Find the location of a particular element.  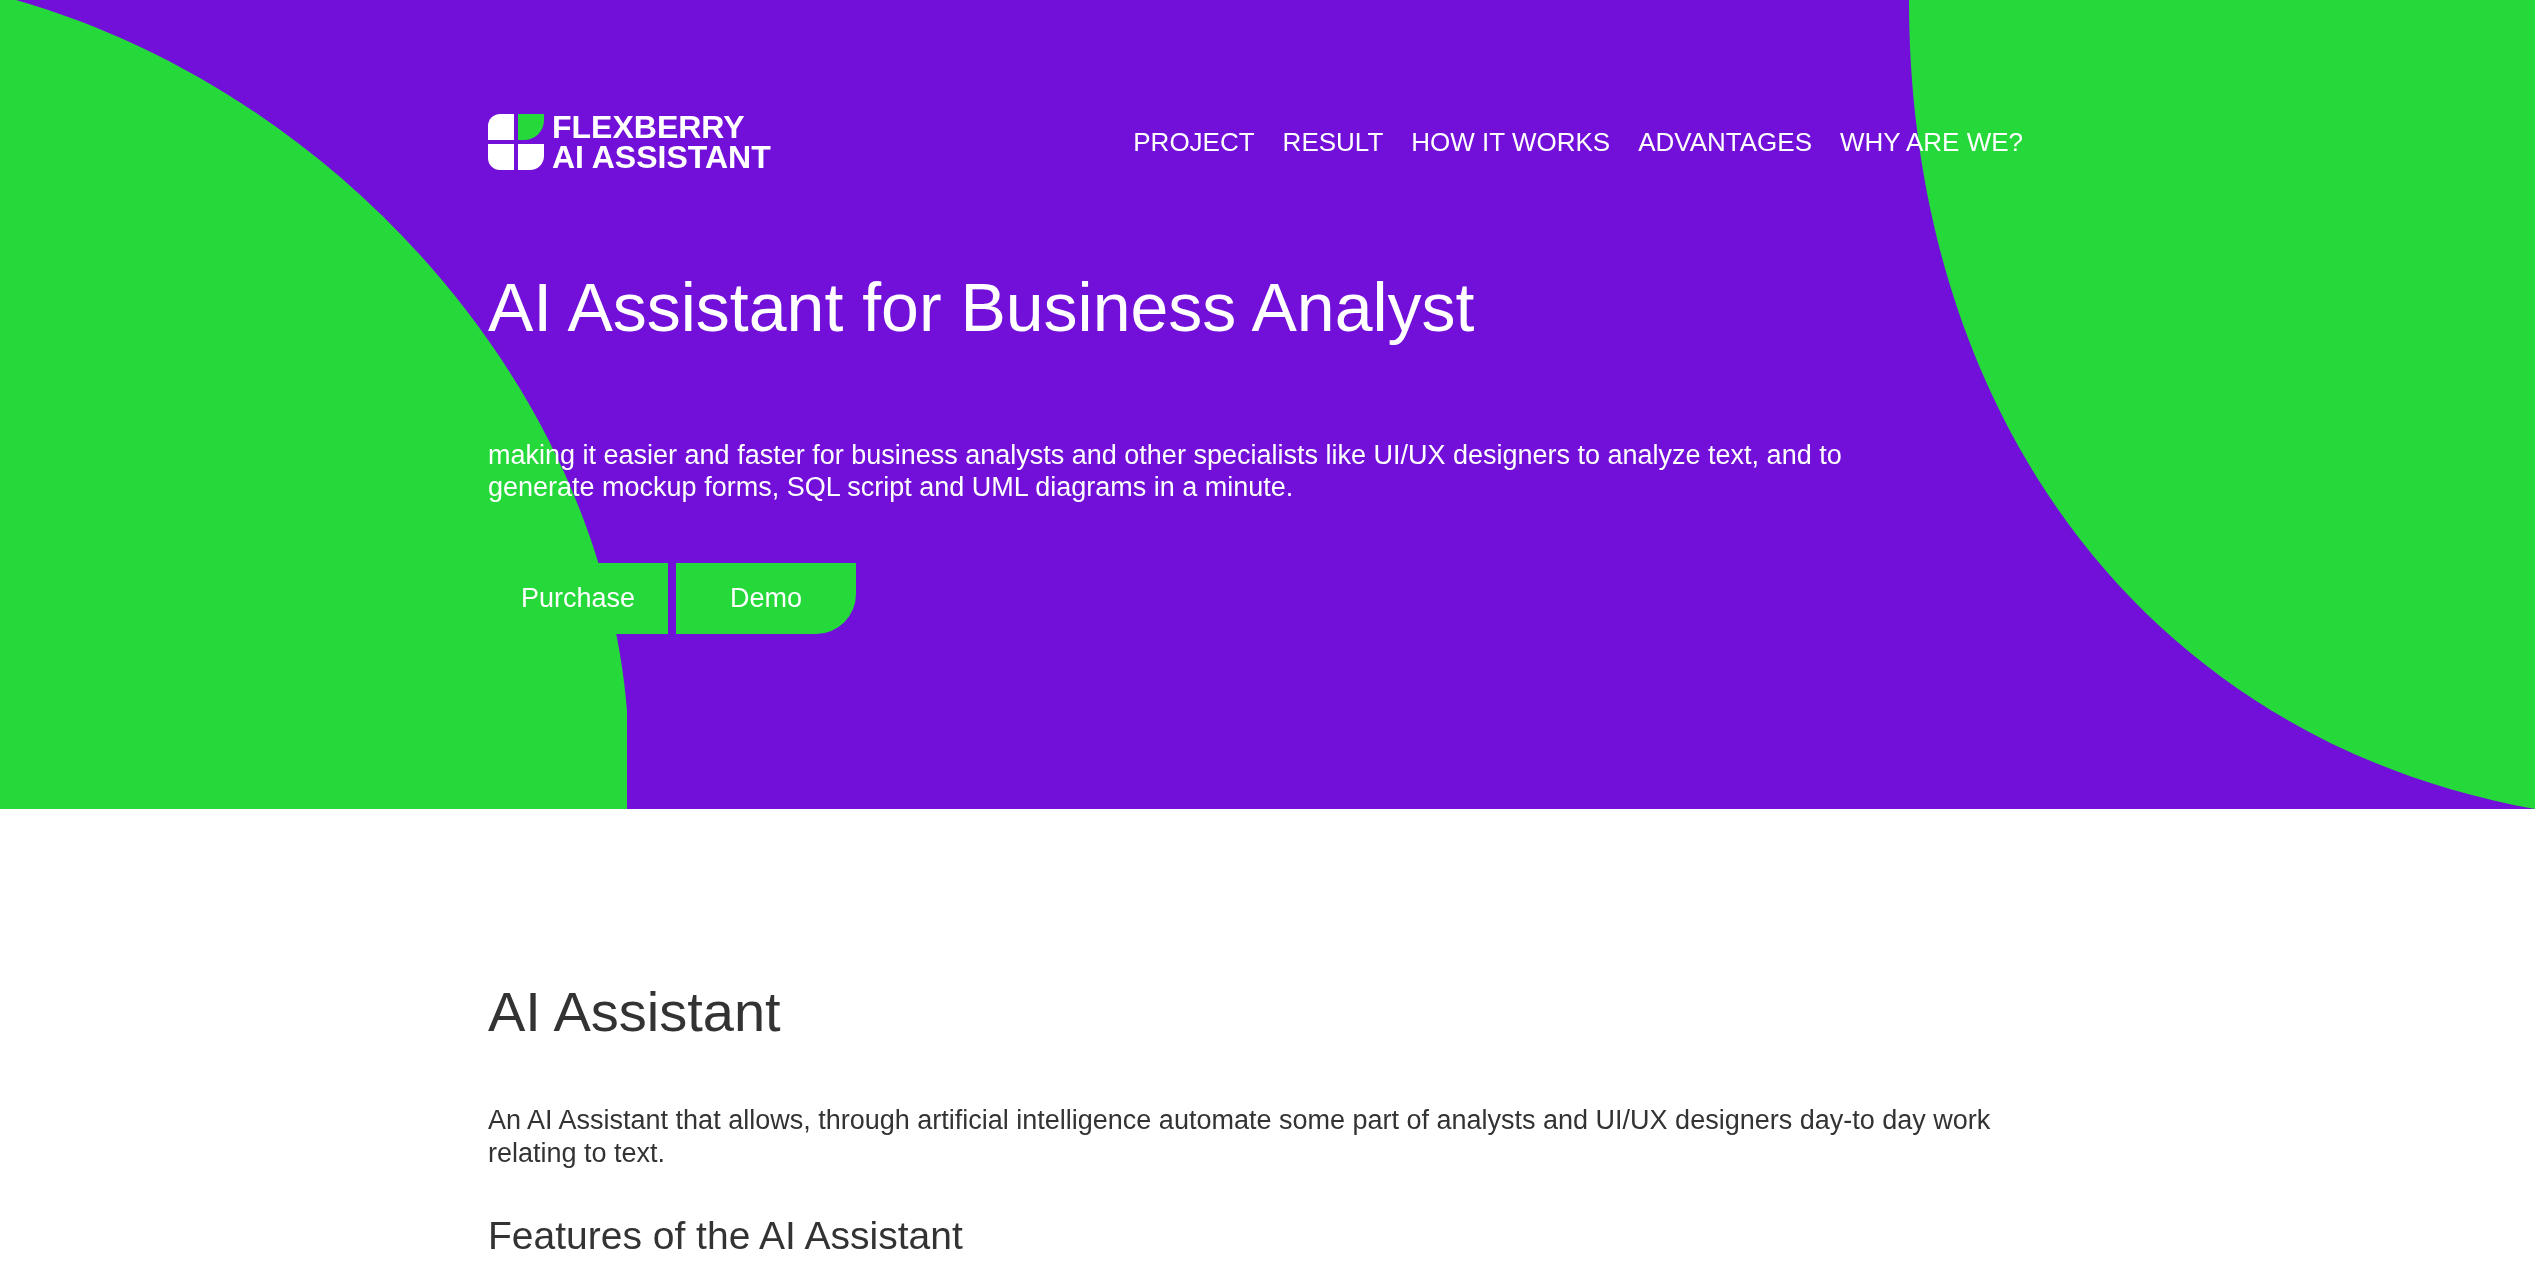

section-text: An AI Assistant that allows, through artificial intelligence automate some part of analysts and UI/UX designers day-to day work relating to text. is located at coordinates (1240, 1137).